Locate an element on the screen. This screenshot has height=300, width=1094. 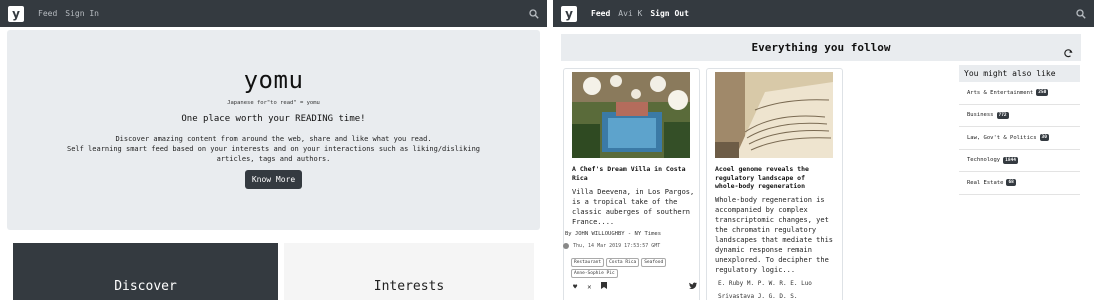
article-date: Thu, 14 Mar 2019 17:53:57 GMT is located at coordinates (611, 246).